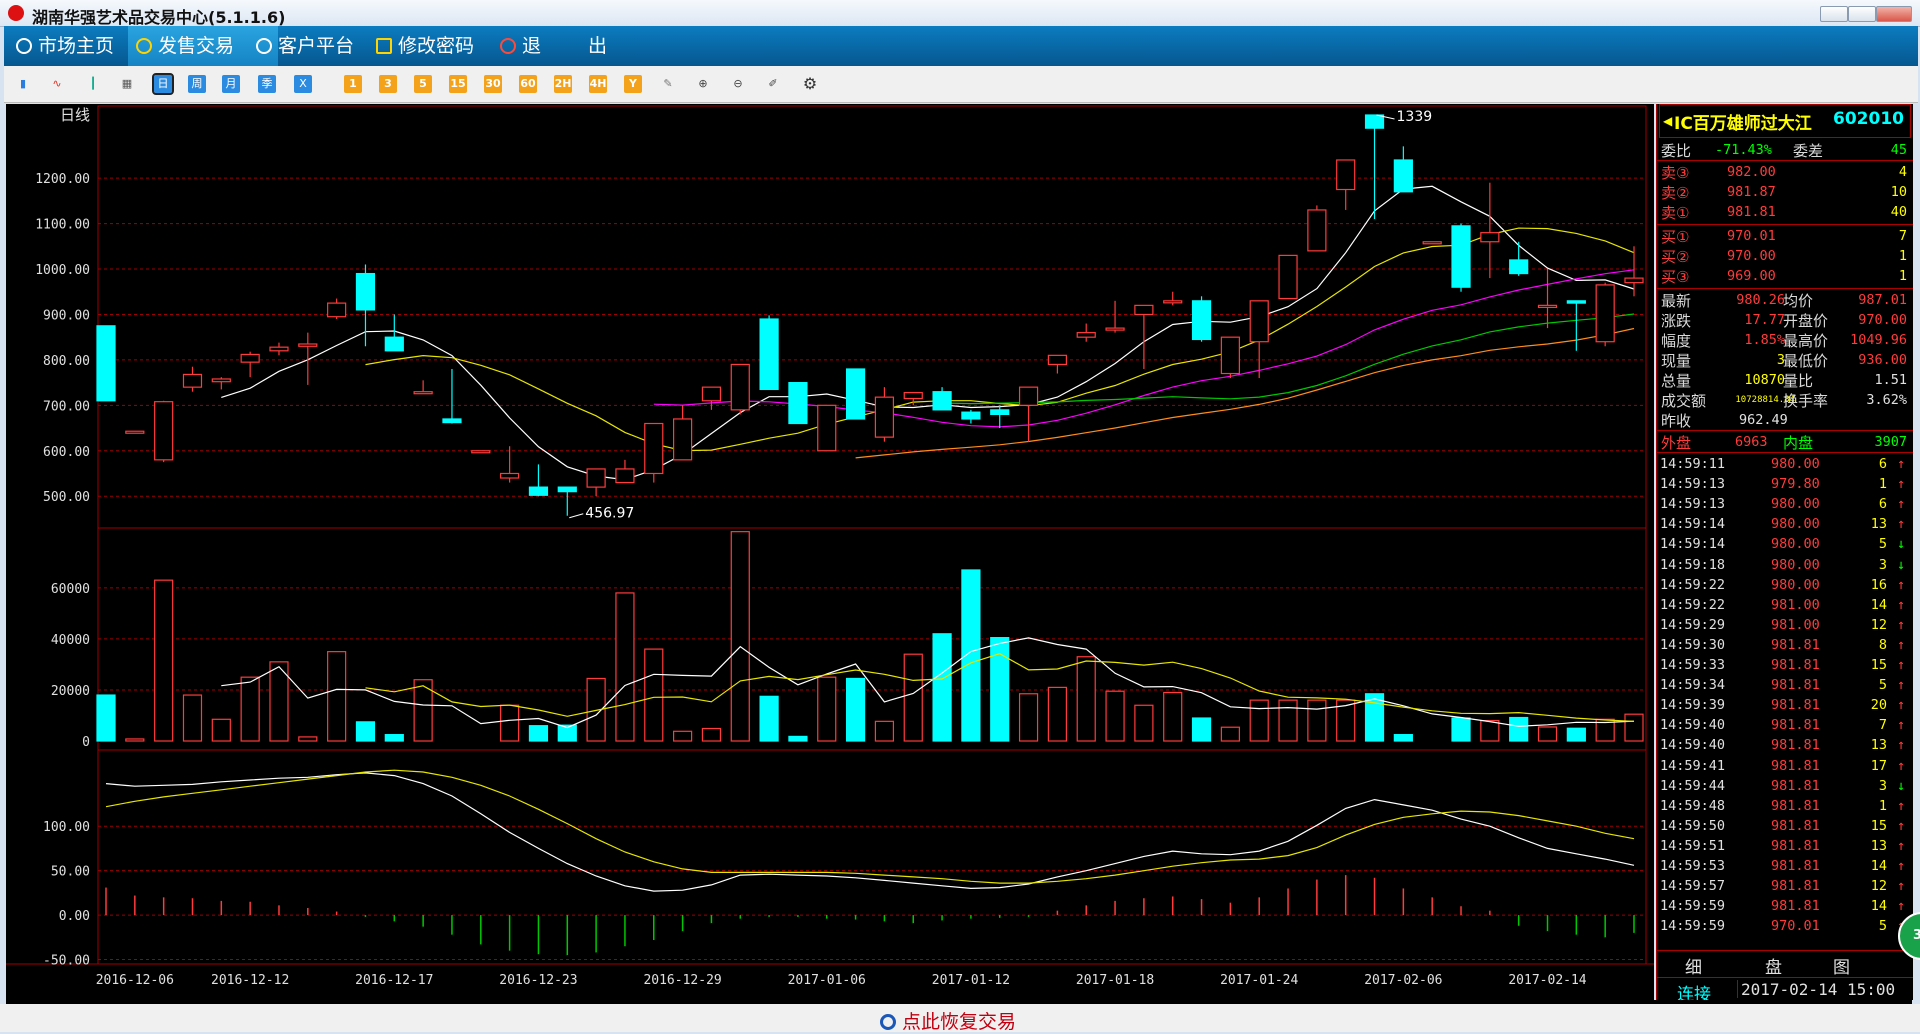 The width and height of the screenshot is (1920, 1034). What do you see at coordinates (1894, 14) in the screenshot?
I see `close-button` at bounding box center [1894, 14].